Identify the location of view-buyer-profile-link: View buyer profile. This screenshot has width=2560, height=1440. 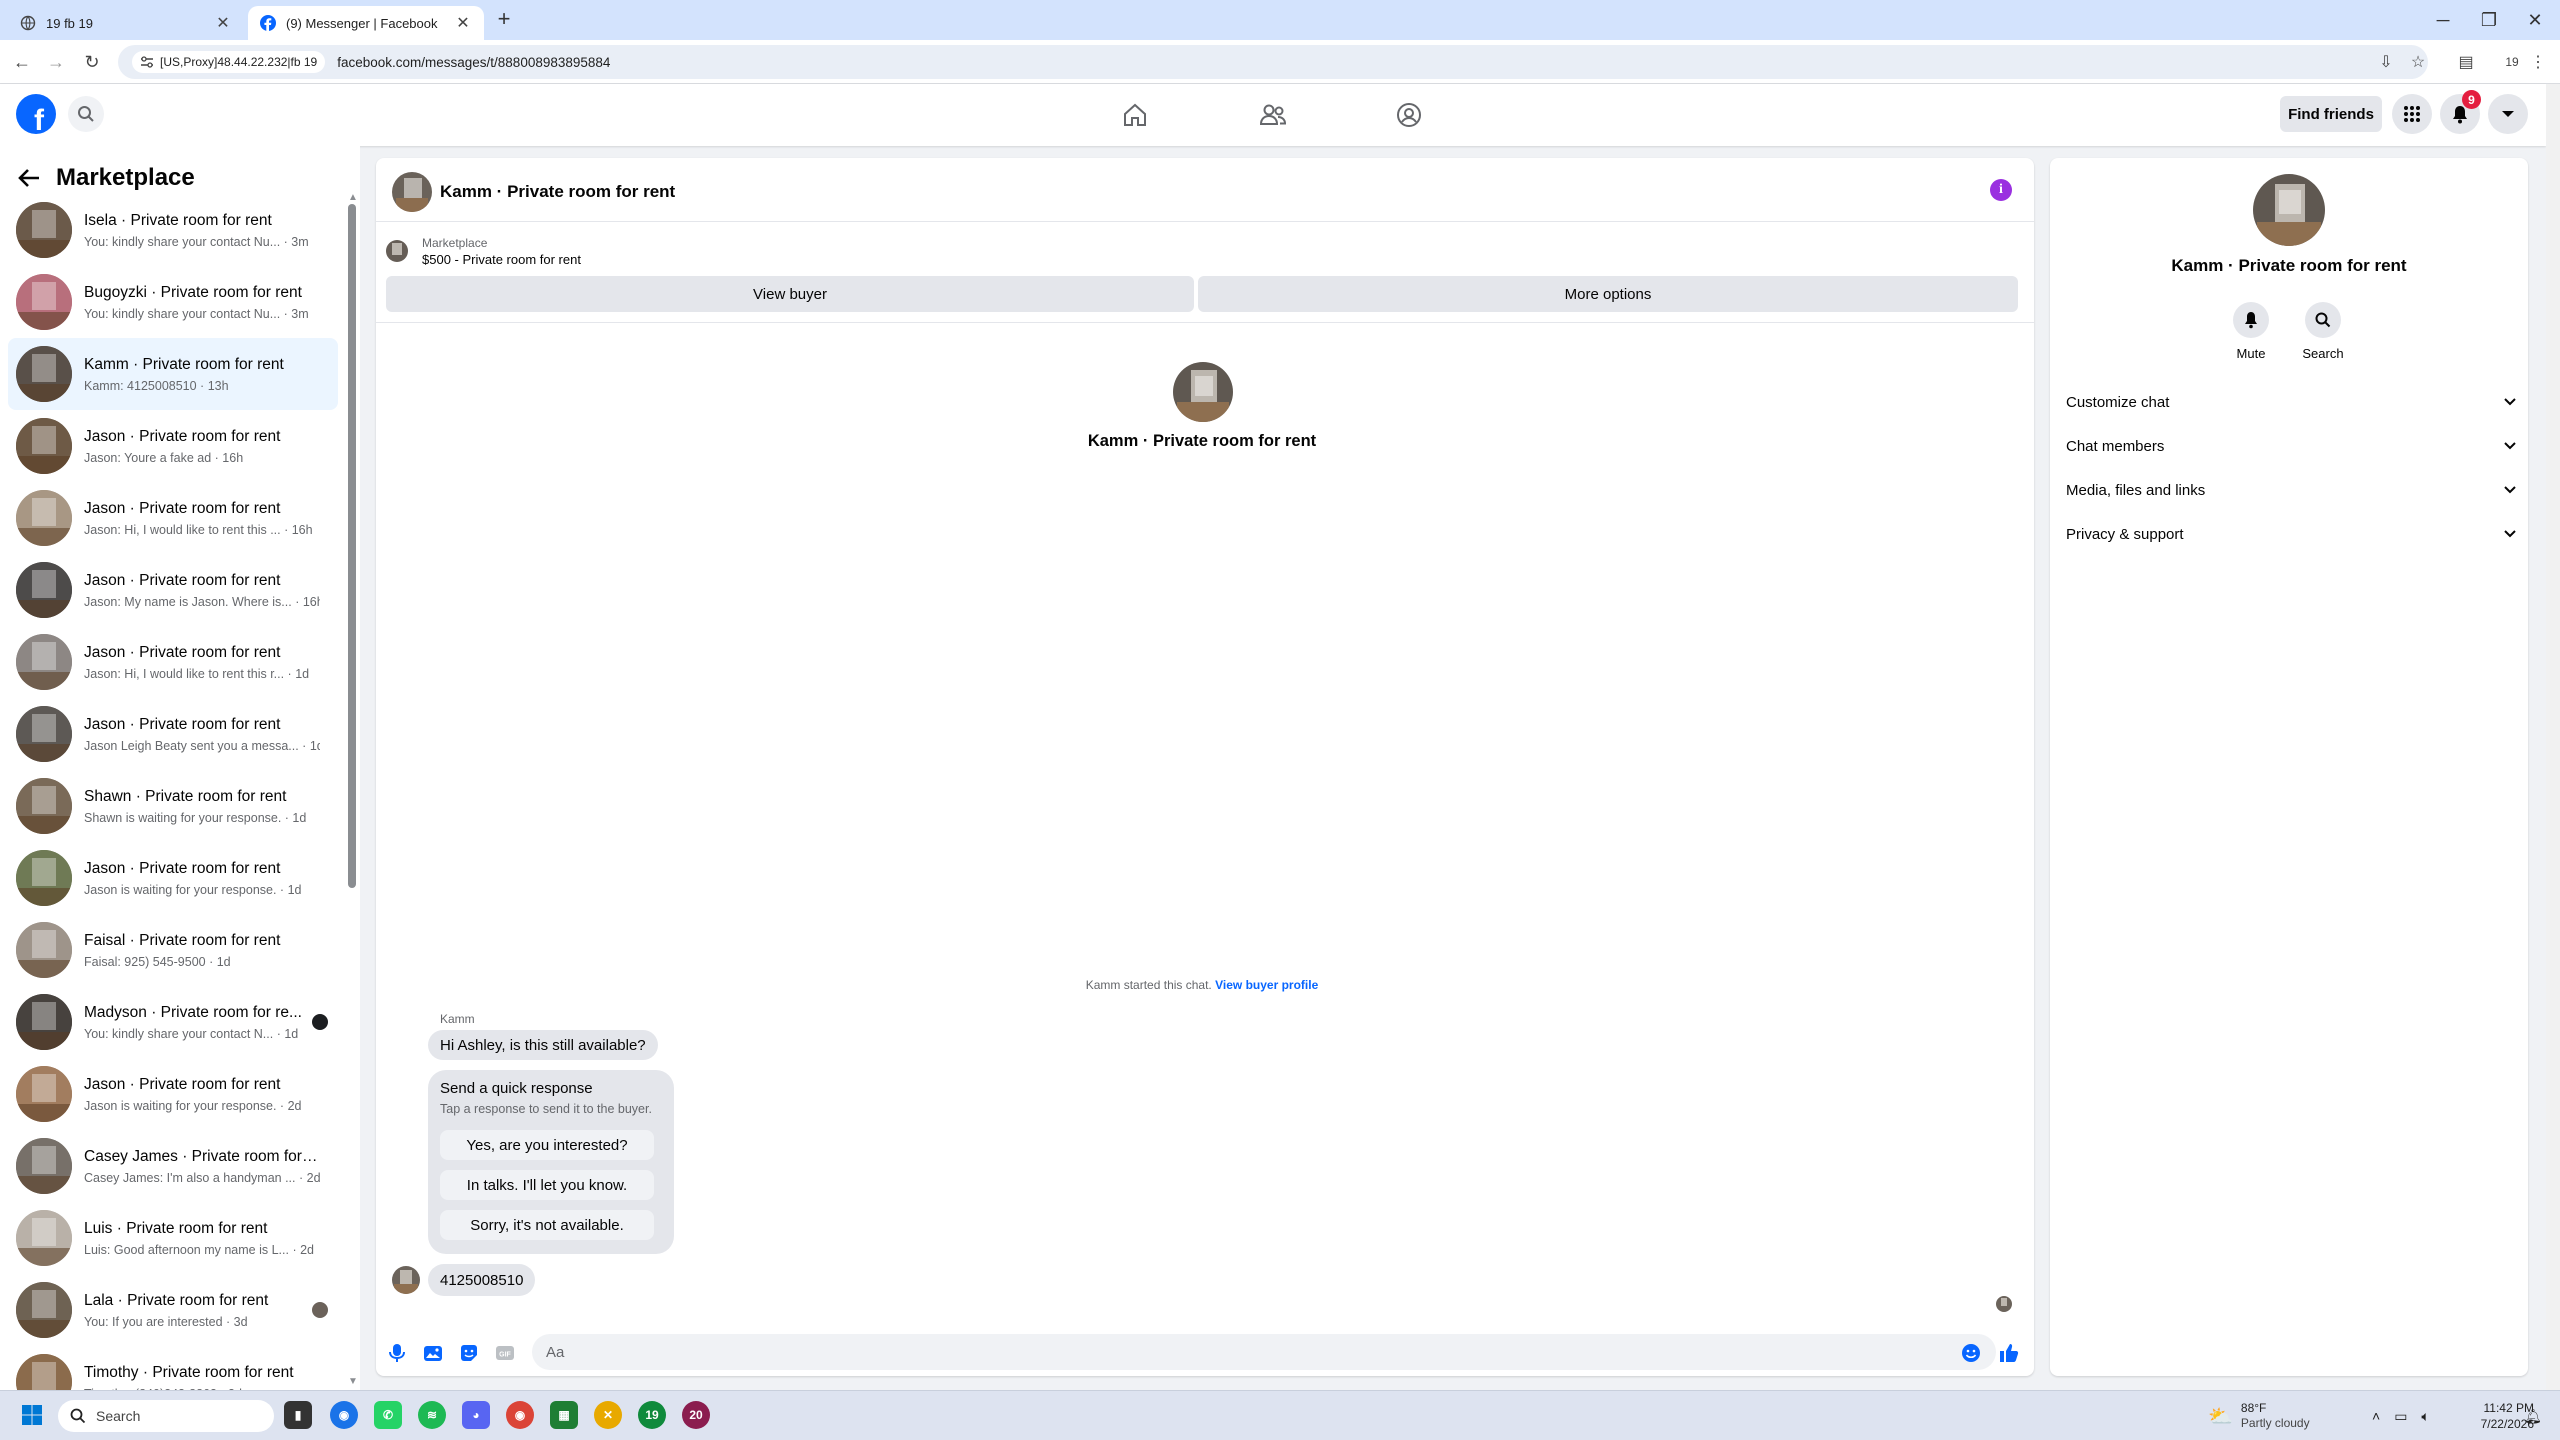
(1266, 985).